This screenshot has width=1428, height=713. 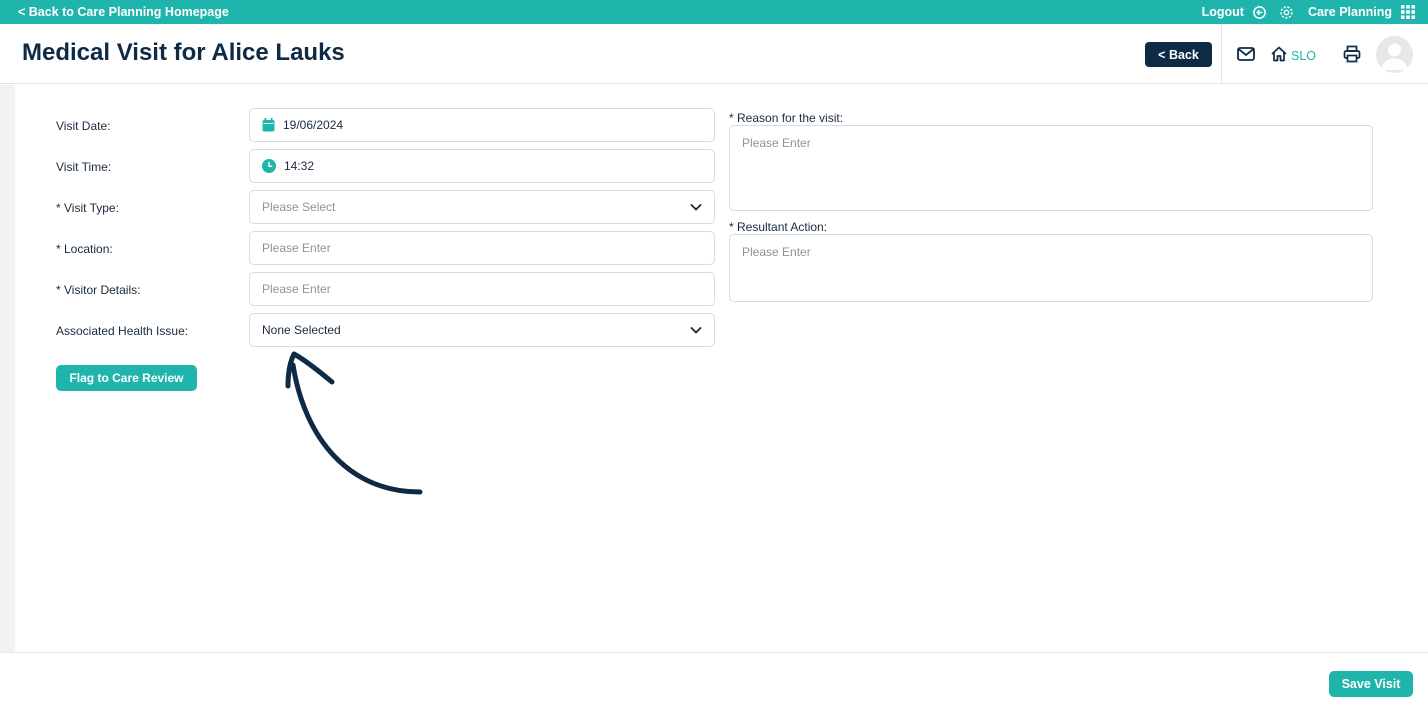 I want to click on visit-date-field: 19/06/2024, so click(x=482, y=125).